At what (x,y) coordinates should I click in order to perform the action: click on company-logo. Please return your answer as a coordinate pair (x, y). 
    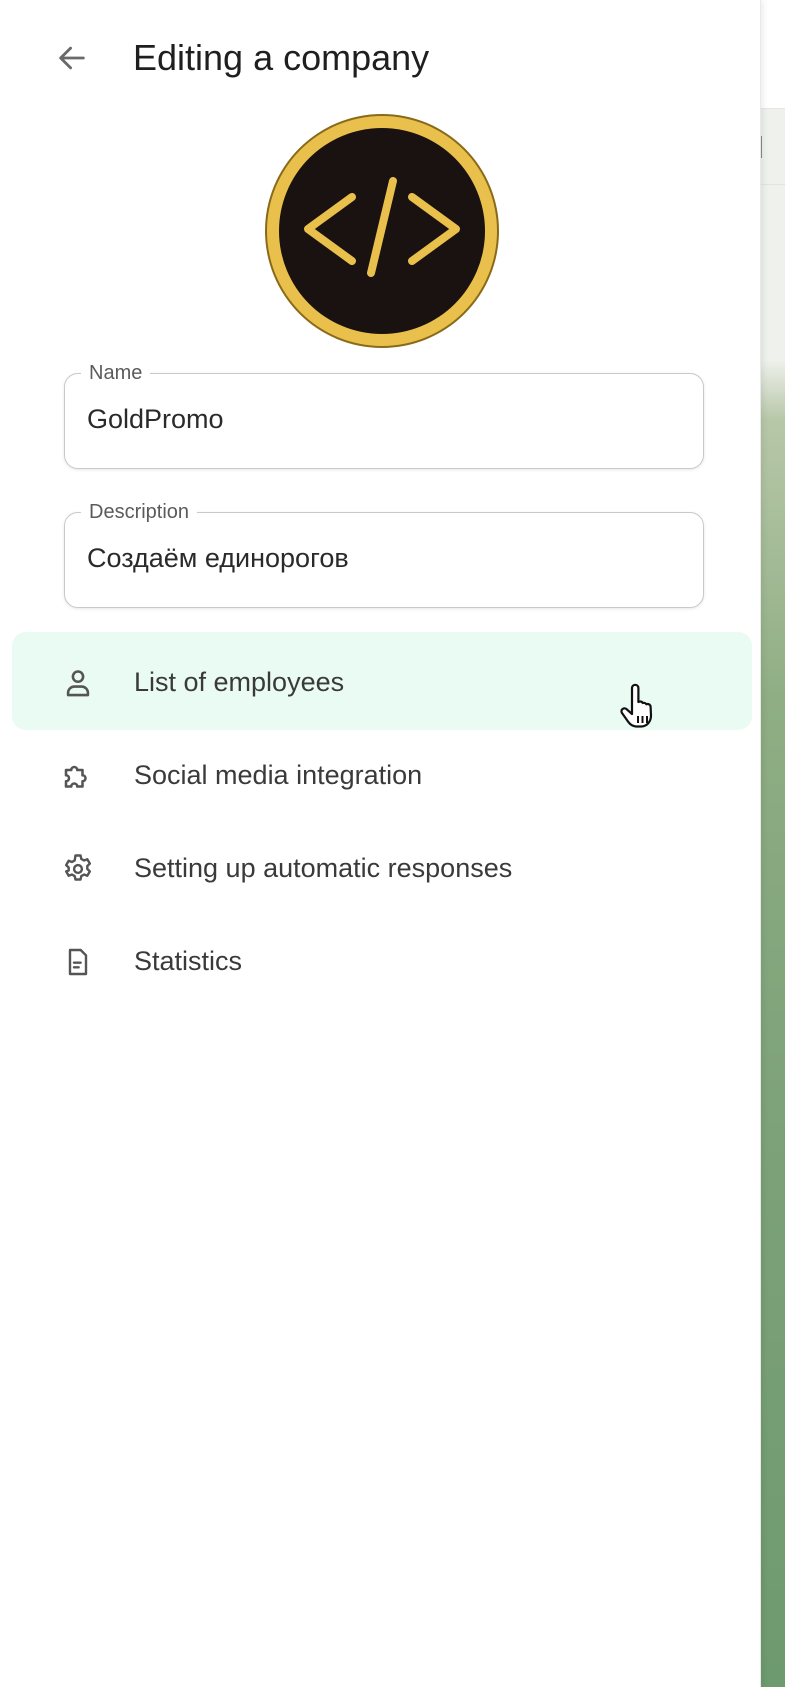
    Looking at the image, I should click on (382, 231).